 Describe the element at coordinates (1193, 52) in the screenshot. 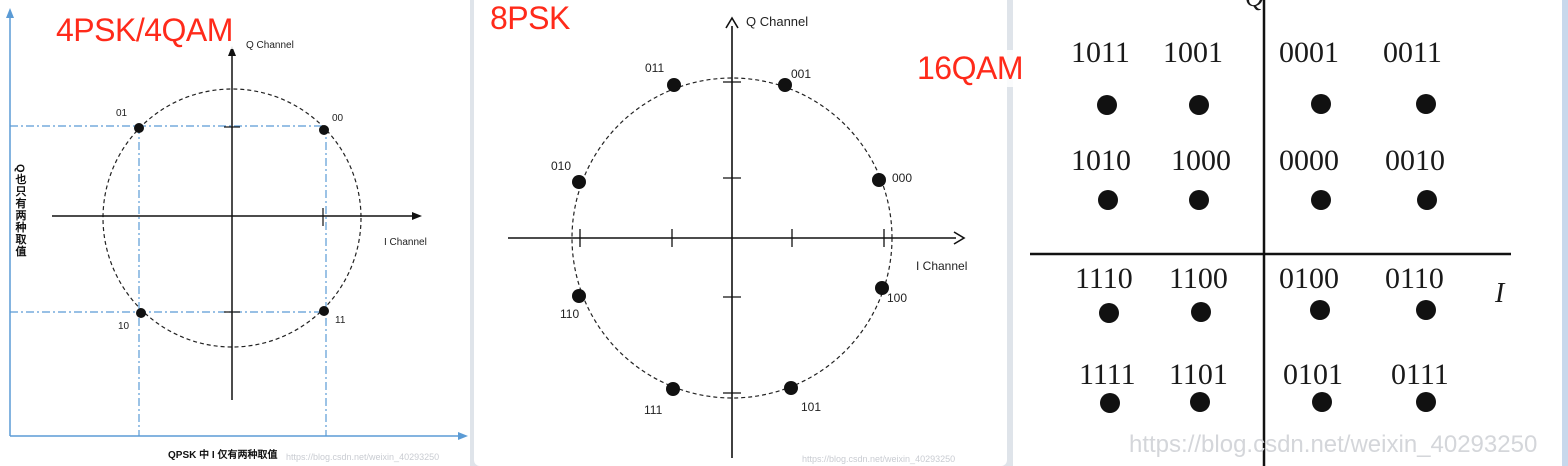

I see `label-1001: 1001` at that location.